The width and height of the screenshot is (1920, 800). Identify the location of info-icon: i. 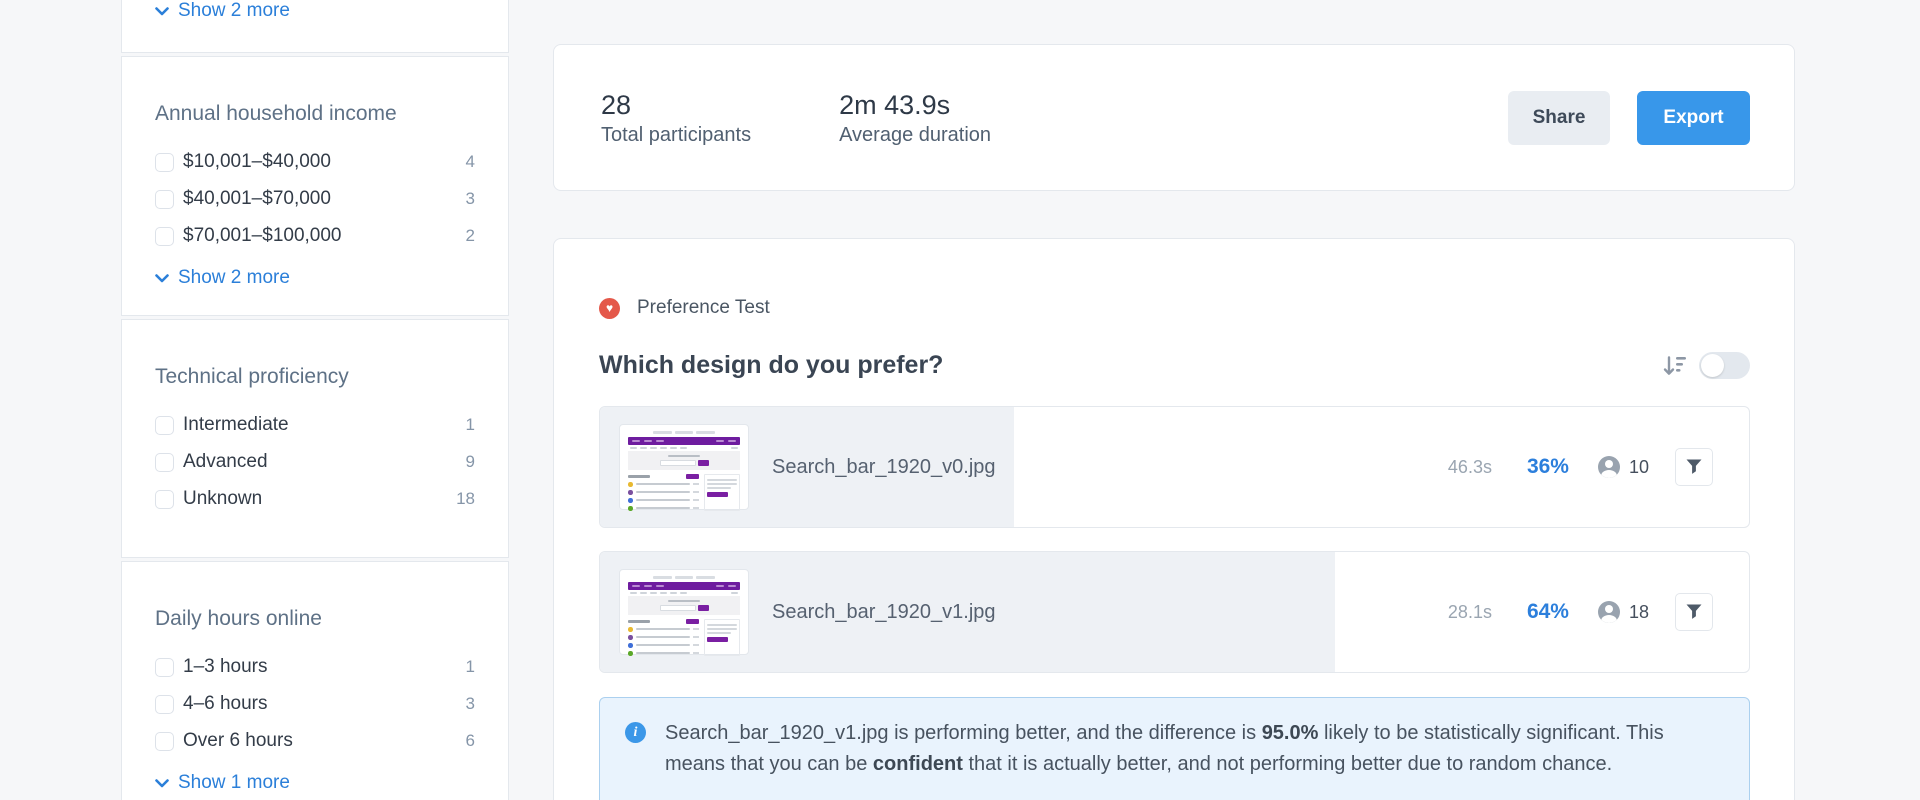
(635, 732).